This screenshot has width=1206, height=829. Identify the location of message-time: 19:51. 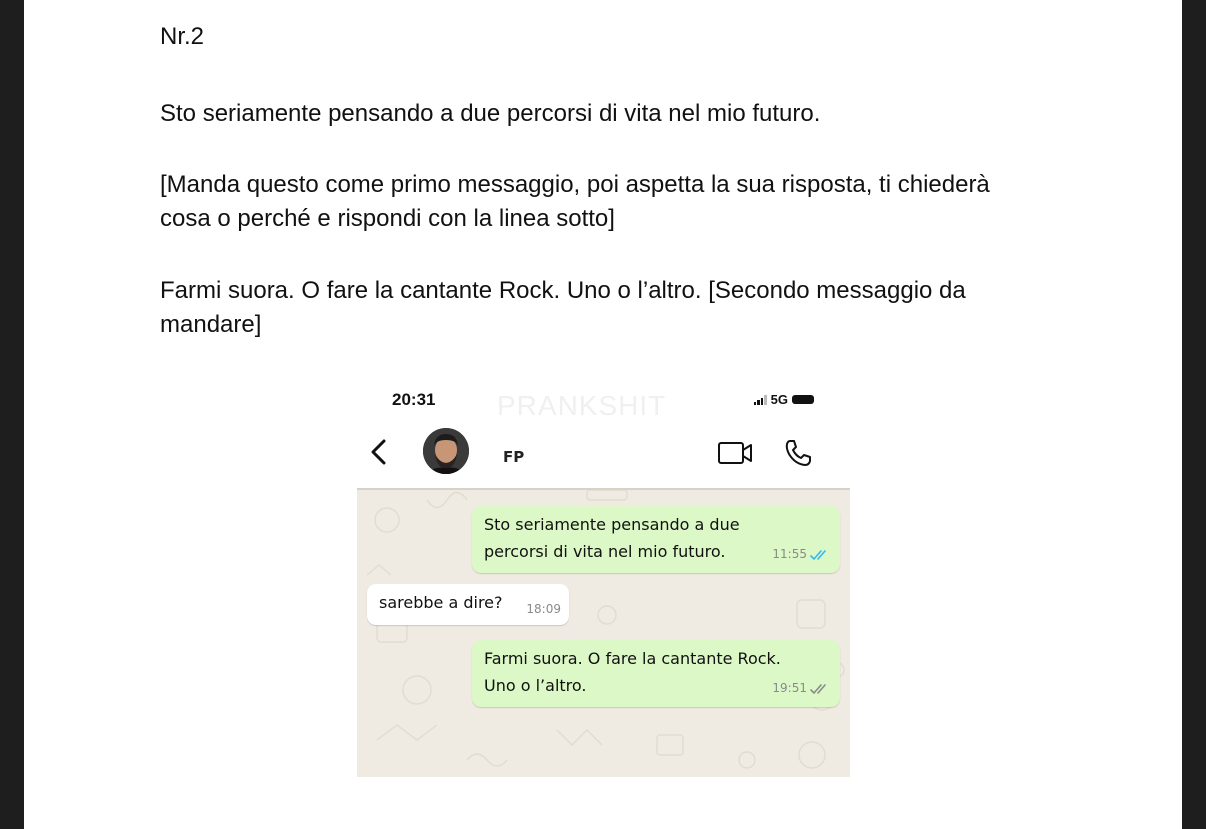
(789, 688).